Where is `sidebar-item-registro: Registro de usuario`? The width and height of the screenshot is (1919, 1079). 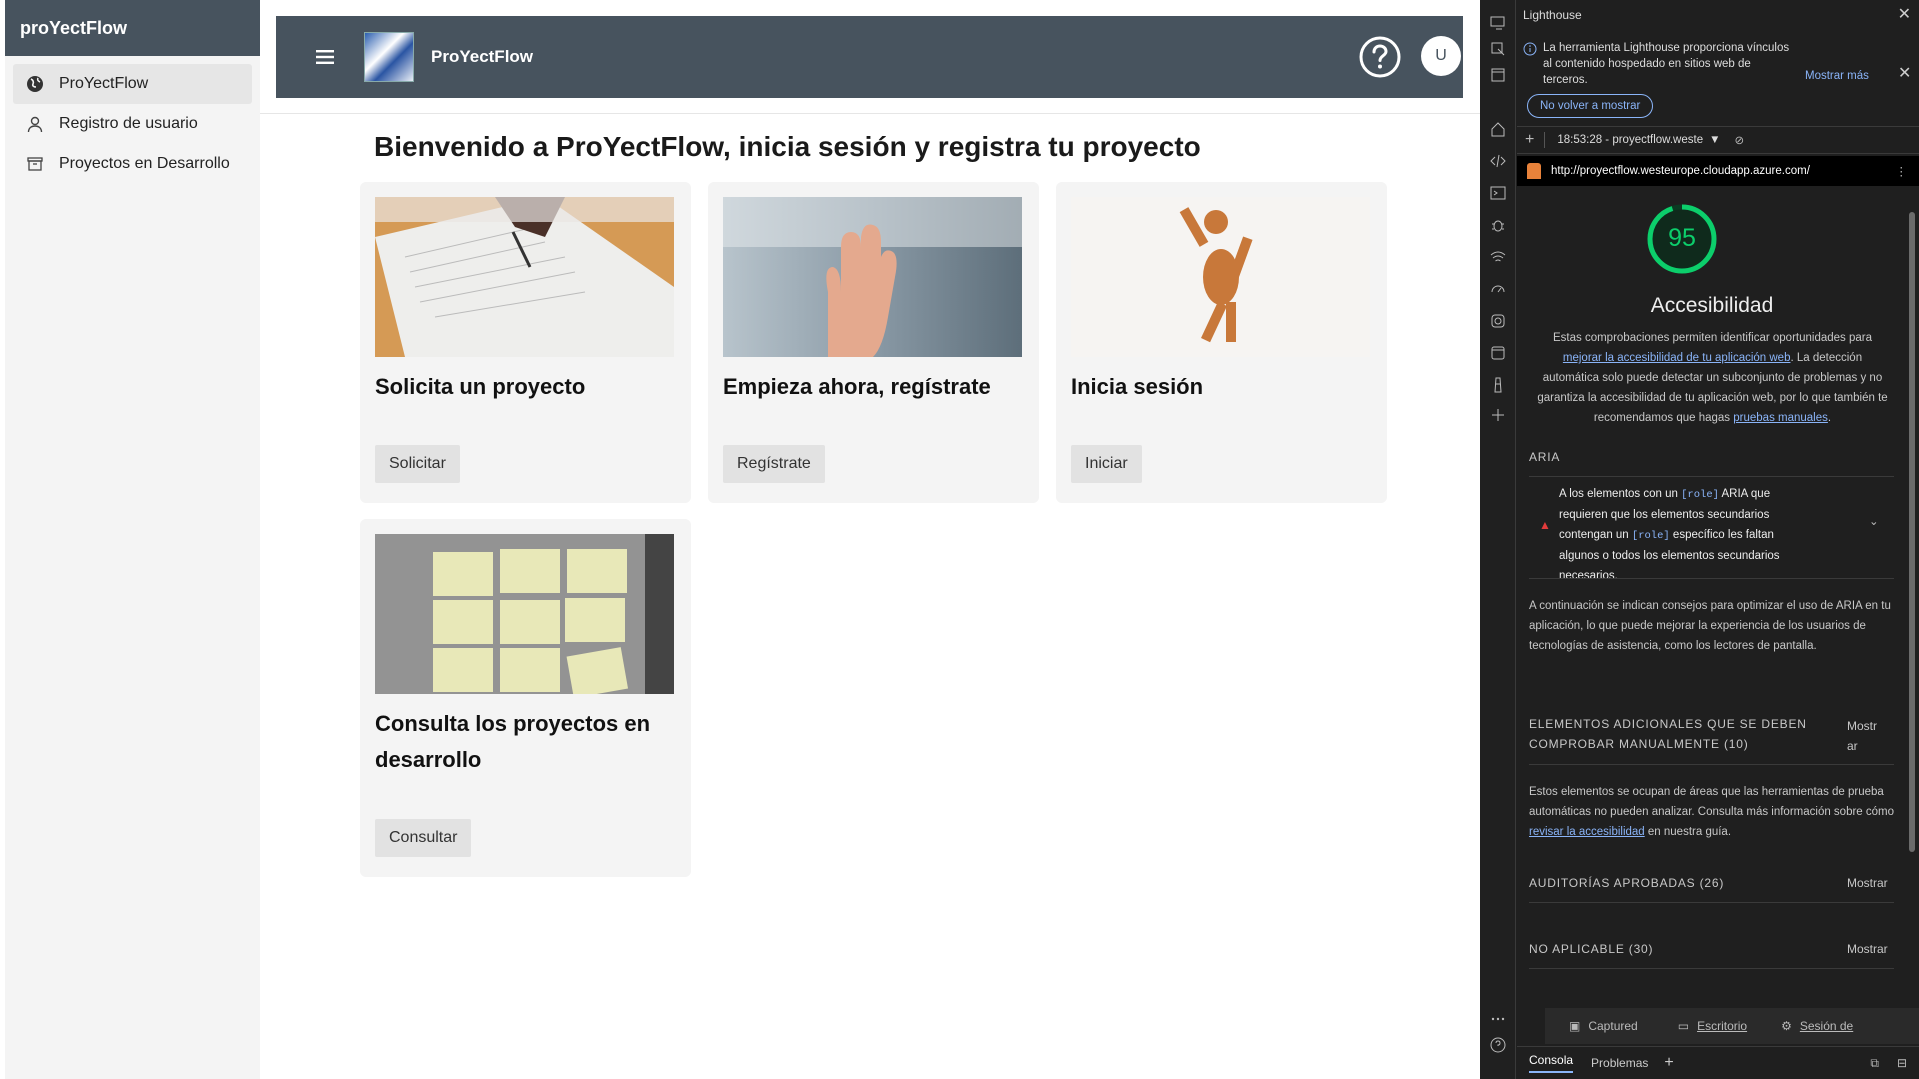 sidebar-item-registro: Registro de usuario is located at coordinates (132, 124).